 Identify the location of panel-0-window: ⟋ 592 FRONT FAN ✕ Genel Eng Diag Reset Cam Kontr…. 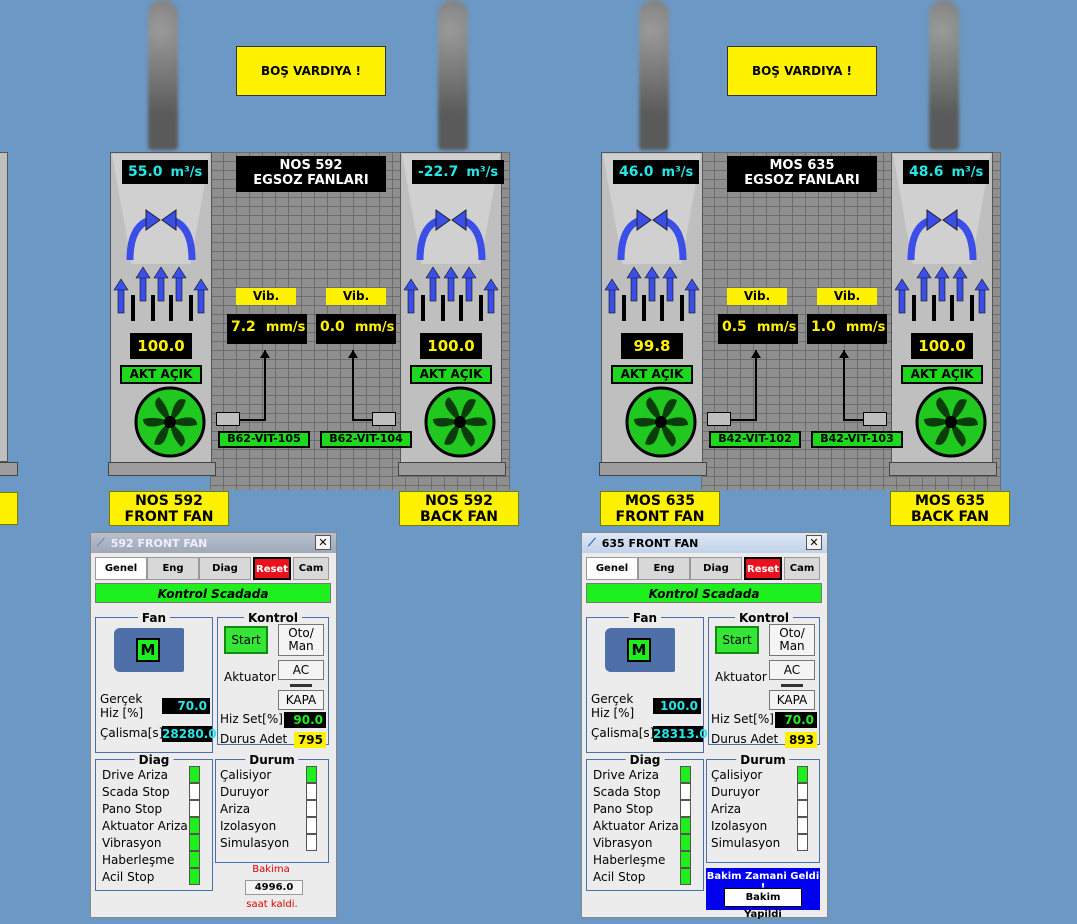
(213, 725).